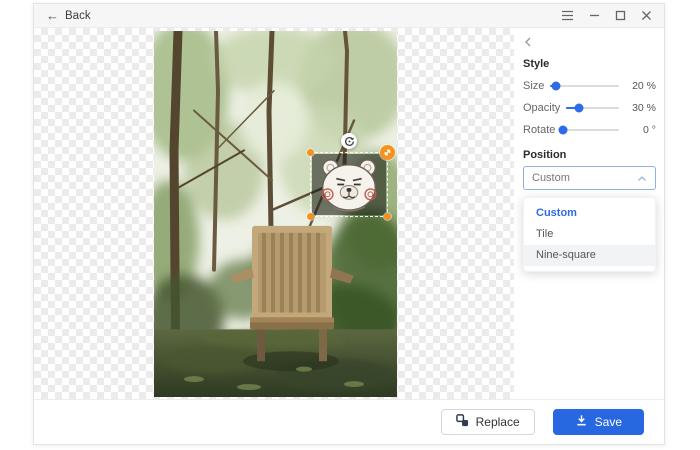  I want to click on minimize-icon, so click(594, 15).